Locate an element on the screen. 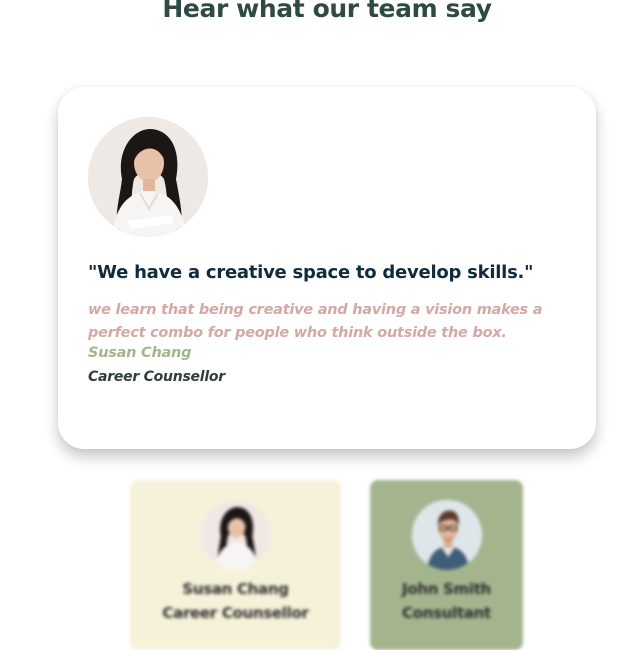 The image size is (630, 650). team-avatar-susan is located at coordinates (236, 535).